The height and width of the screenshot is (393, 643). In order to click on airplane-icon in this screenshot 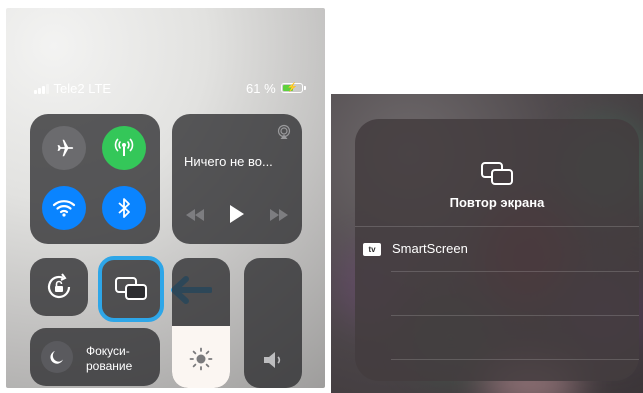, I will do `click(65, 148)`.